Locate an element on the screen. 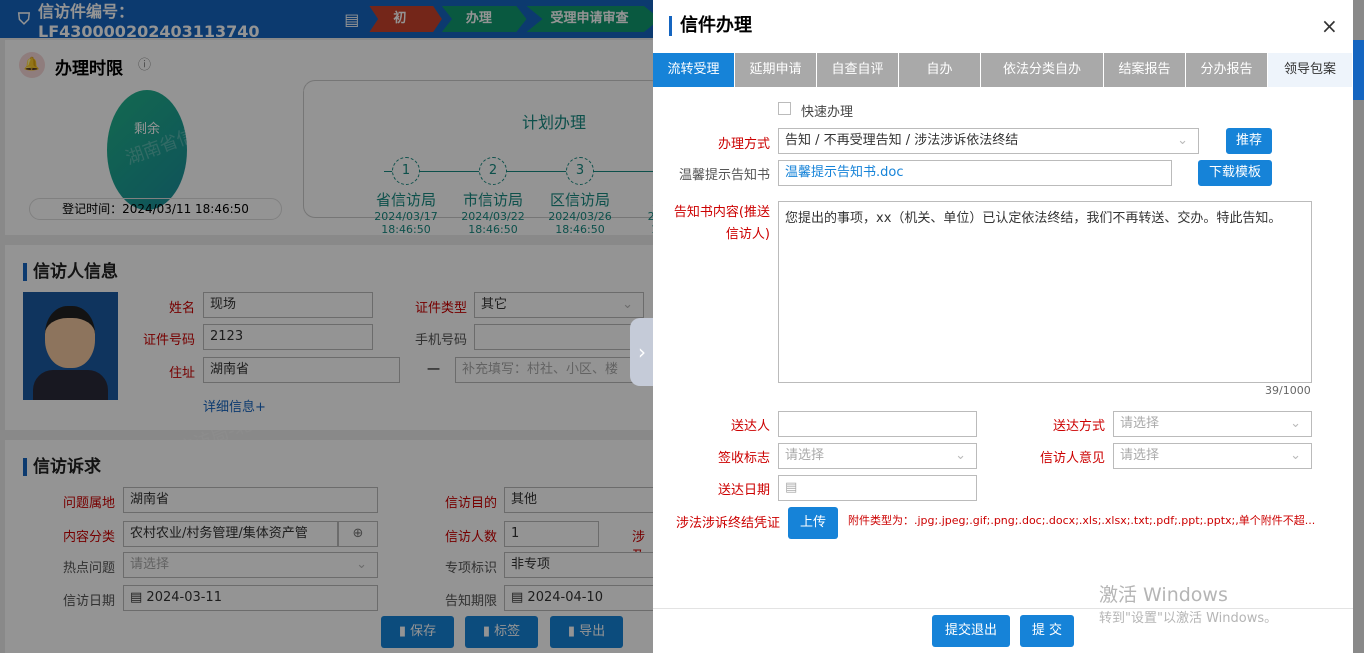  delivery-date-label: 送达日期 is located at coordinates (743, 490).